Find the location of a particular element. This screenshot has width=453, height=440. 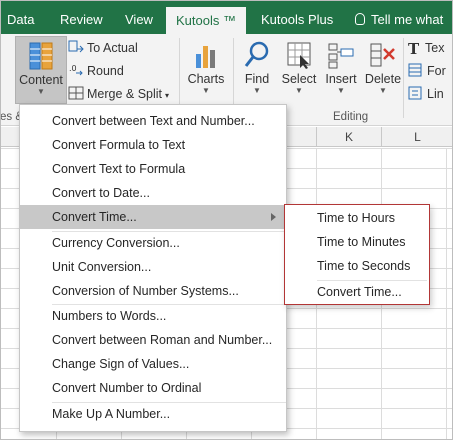

content-icon is located at coordinates (41, 56).